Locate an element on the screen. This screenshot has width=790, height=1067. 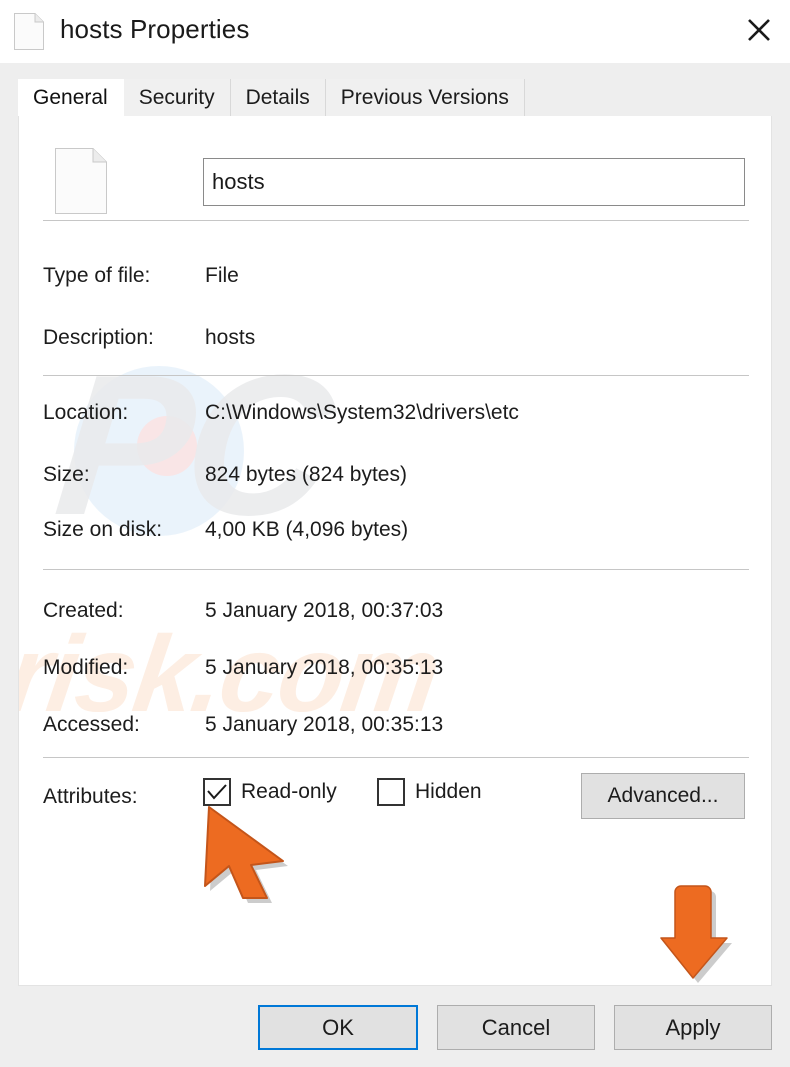
row-label: Accessed: is located at coordinates (91, 724).